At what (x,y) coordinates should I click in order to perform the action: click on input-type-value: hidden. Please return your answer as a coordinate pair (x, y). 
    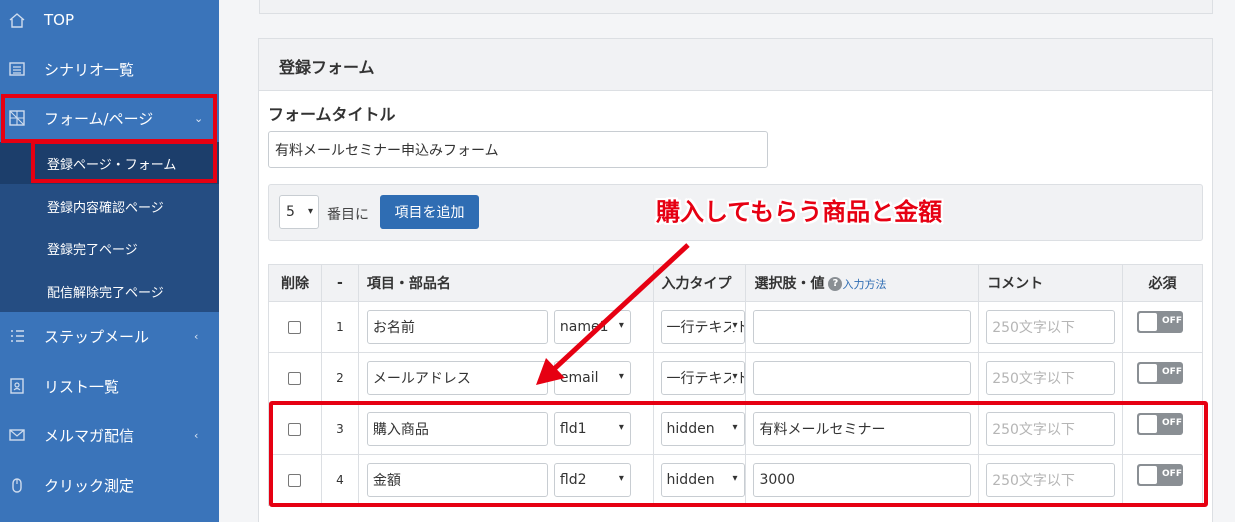
    Looking at the image, I should click on (690, 480).